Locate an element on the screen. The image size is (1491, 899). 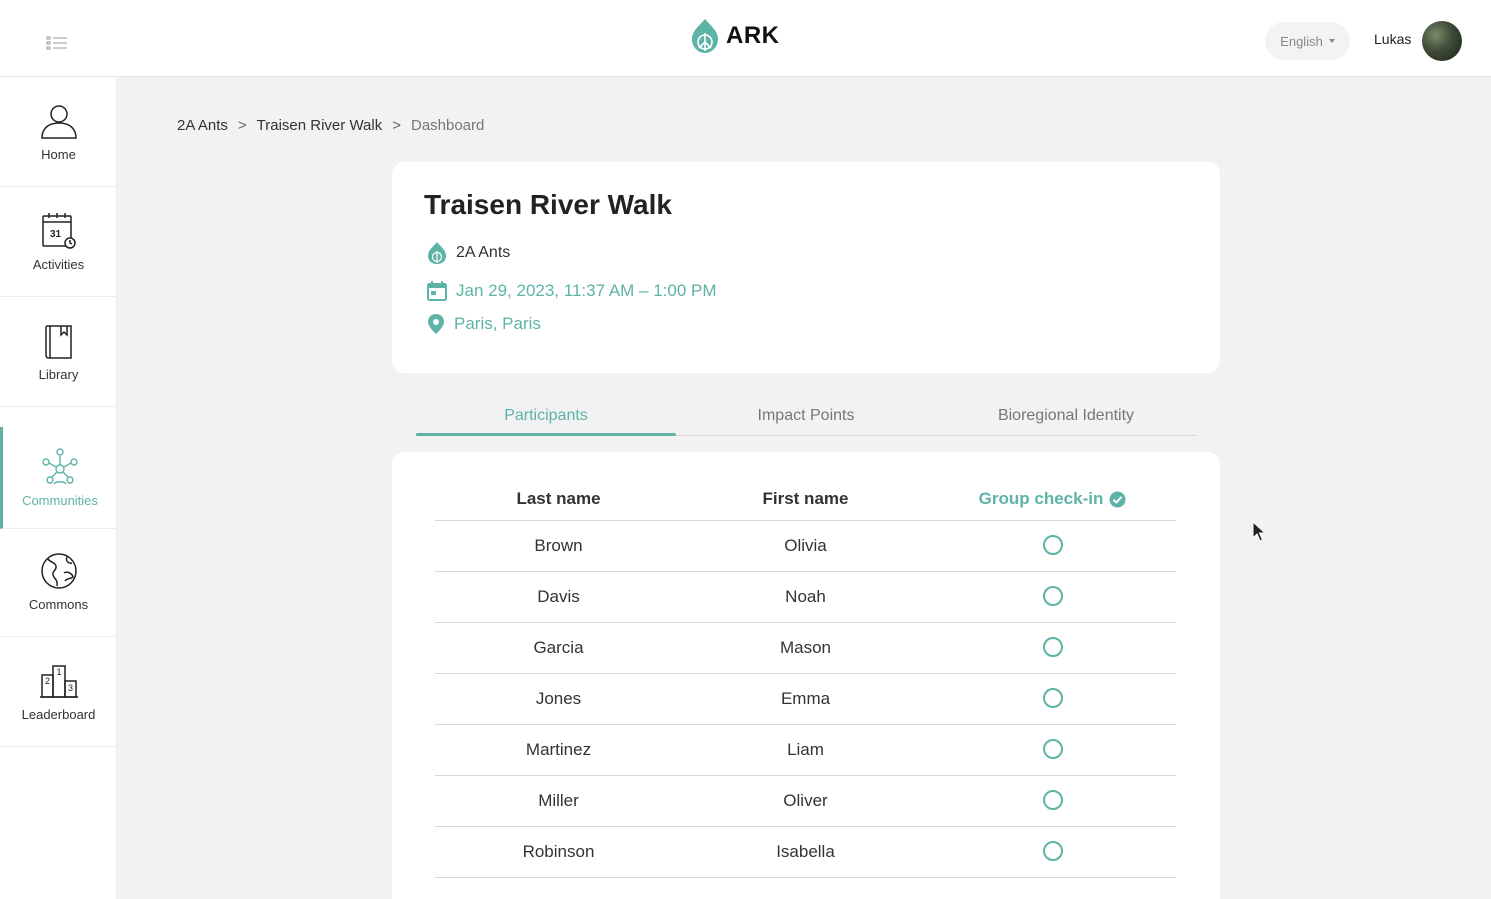
menu-toggle-icon is located at coordinates (58, 43).